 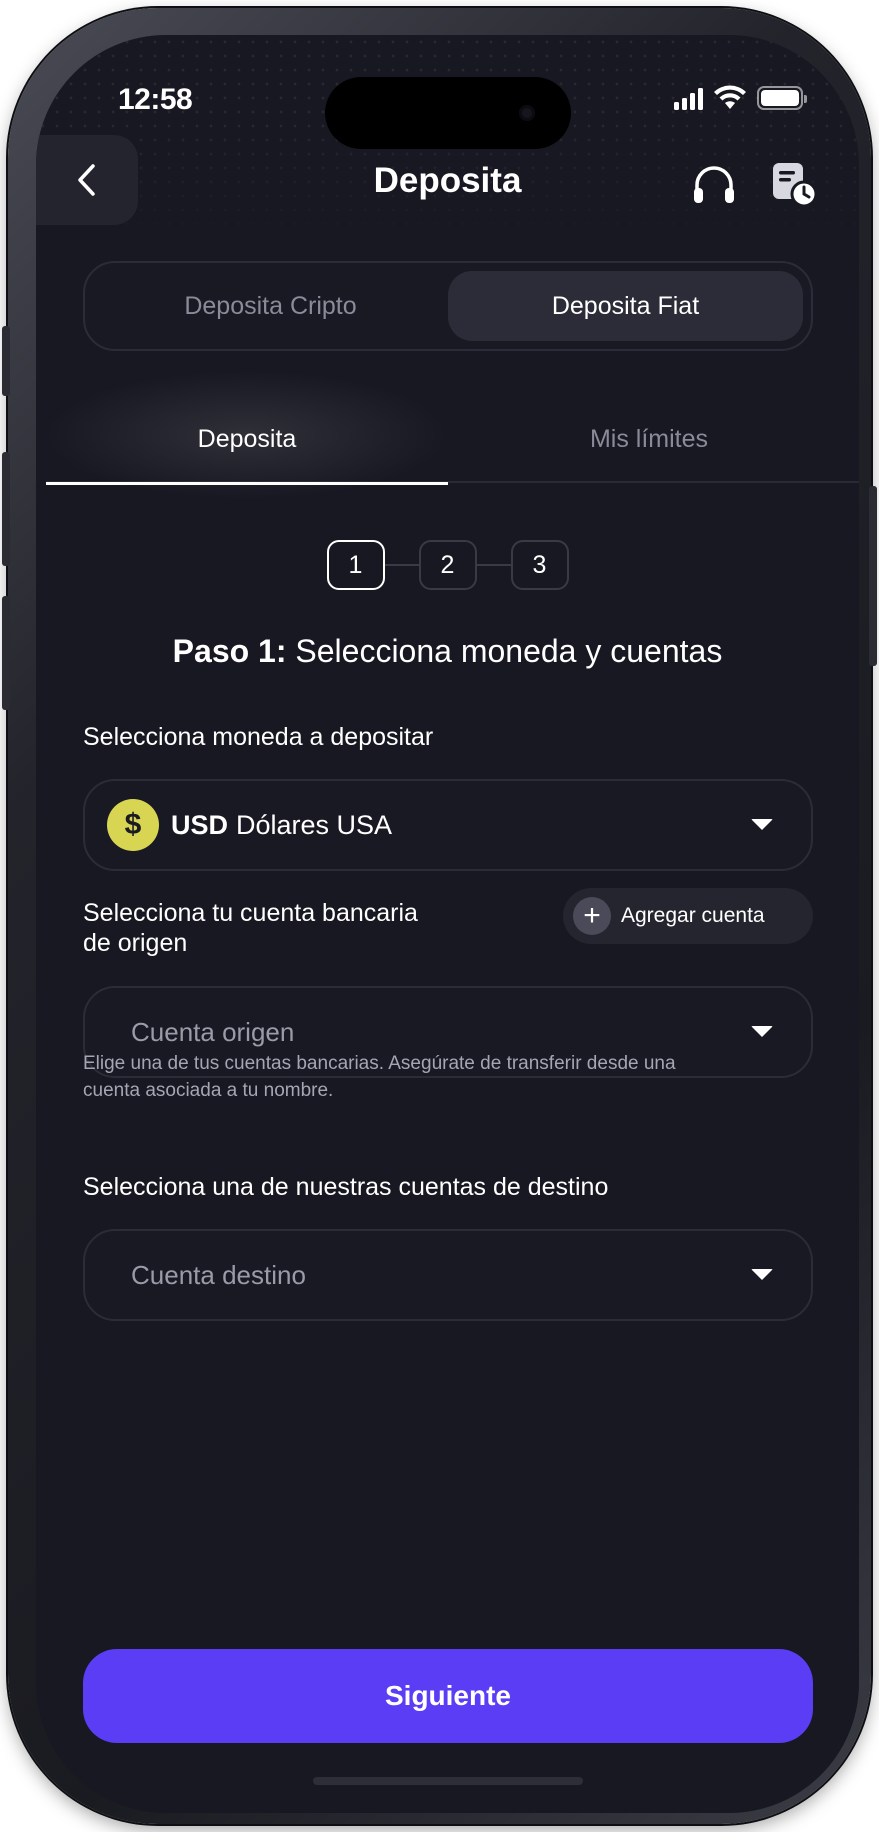 What do you see at coordinates (208, 1090) in the screenshot?
I see `help-line-2: cuenta asociada a tu nombre.` at bounding box center [208, 1090].